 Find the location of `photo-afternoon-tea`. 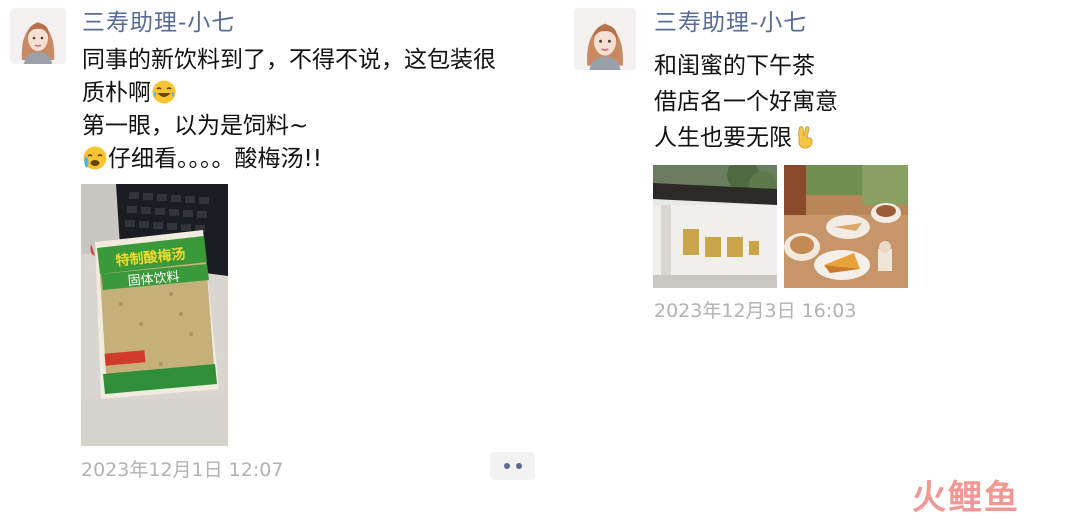

photo-afternoon-tea is located at coordinates (846, 226).